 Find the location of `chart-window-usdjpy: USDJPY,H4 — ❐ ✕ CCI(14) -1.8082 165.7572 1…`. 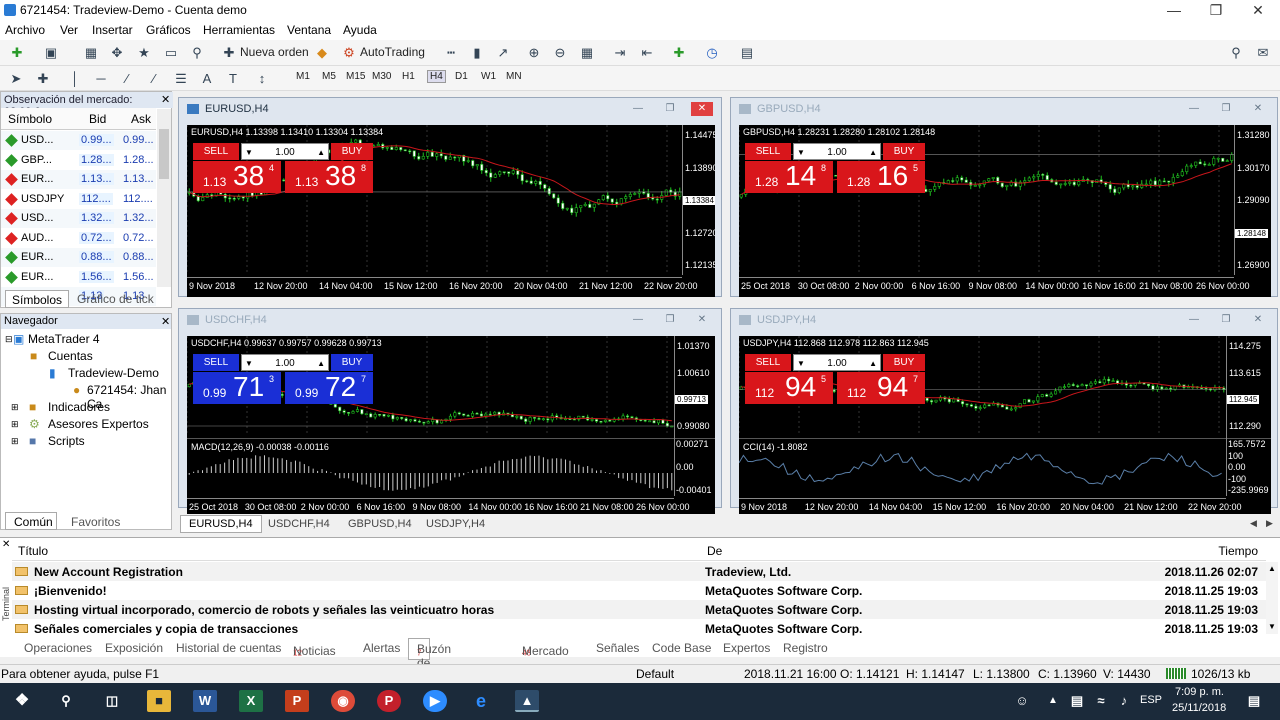

chart-window-usdjpy: USDJPY,H4 — ❐ ✕ CCI(14) -1.8082 165.7572 1… is located at coordinates (1004, 413).